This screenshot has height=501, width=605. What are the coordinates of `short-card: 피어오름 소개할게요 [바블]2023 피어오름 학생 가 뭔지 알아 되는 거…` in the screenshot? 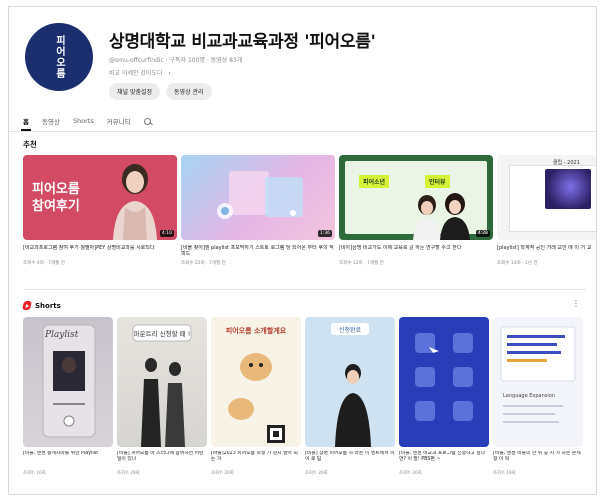 It's located at (256, 396).